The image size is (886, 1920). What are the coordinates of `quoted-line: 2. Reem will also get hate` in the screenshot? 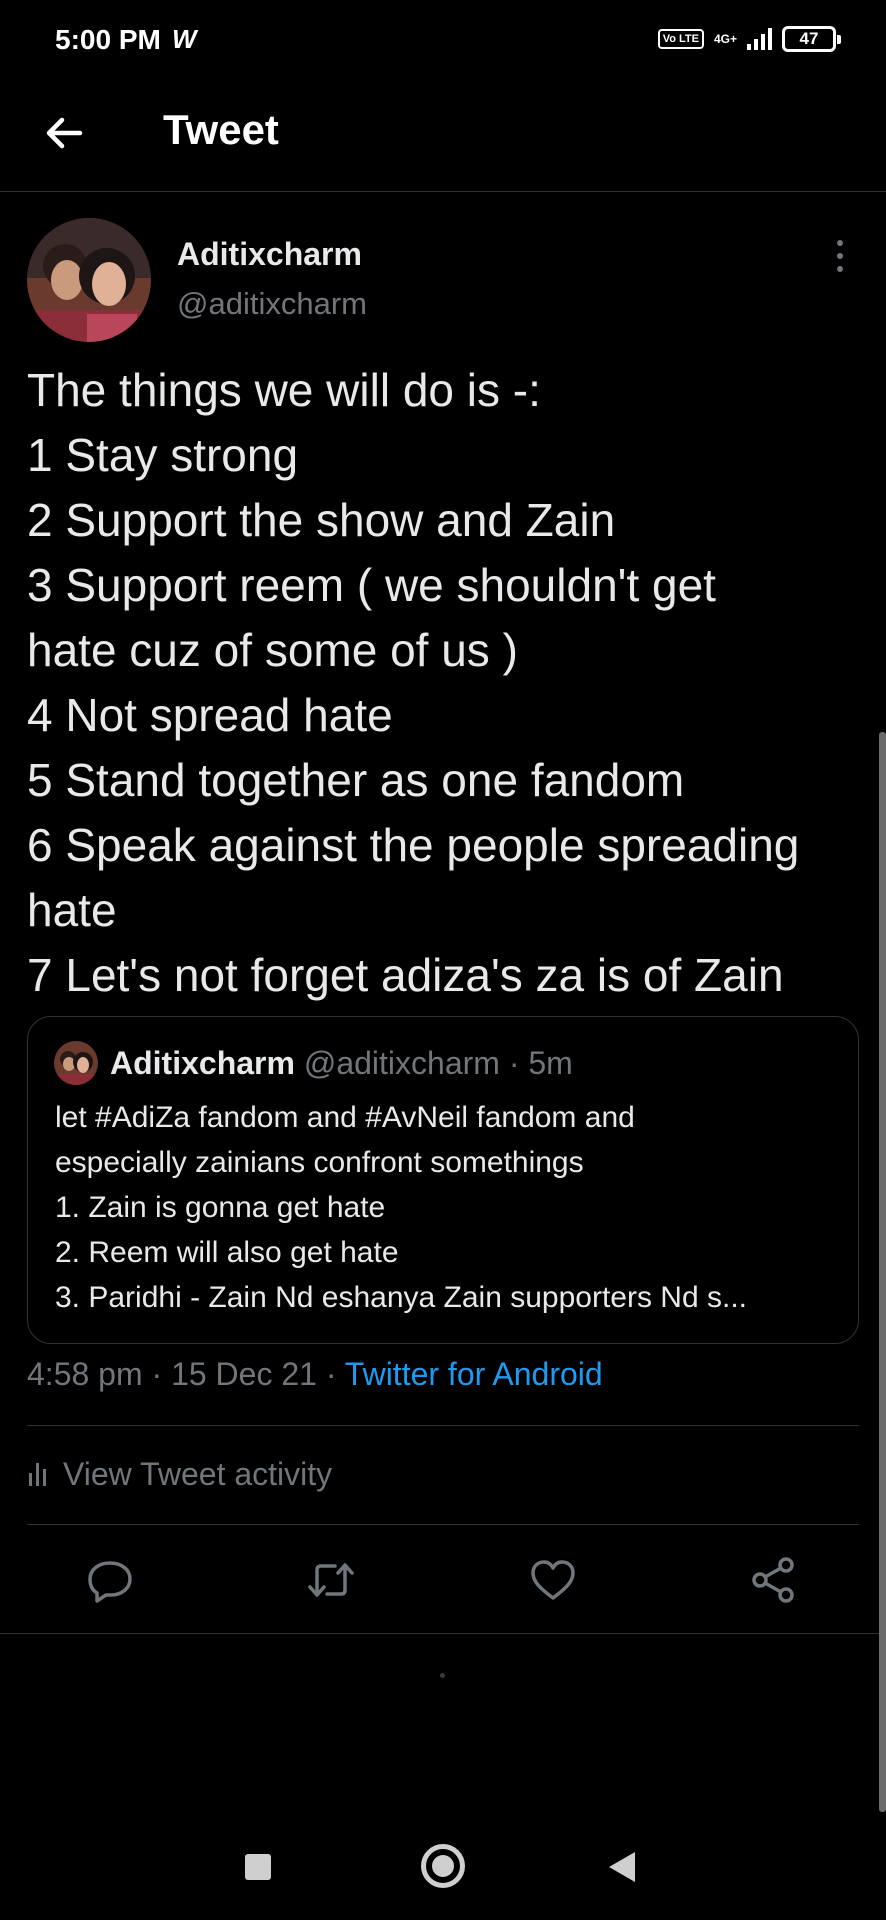 It's located at (227, 1252).